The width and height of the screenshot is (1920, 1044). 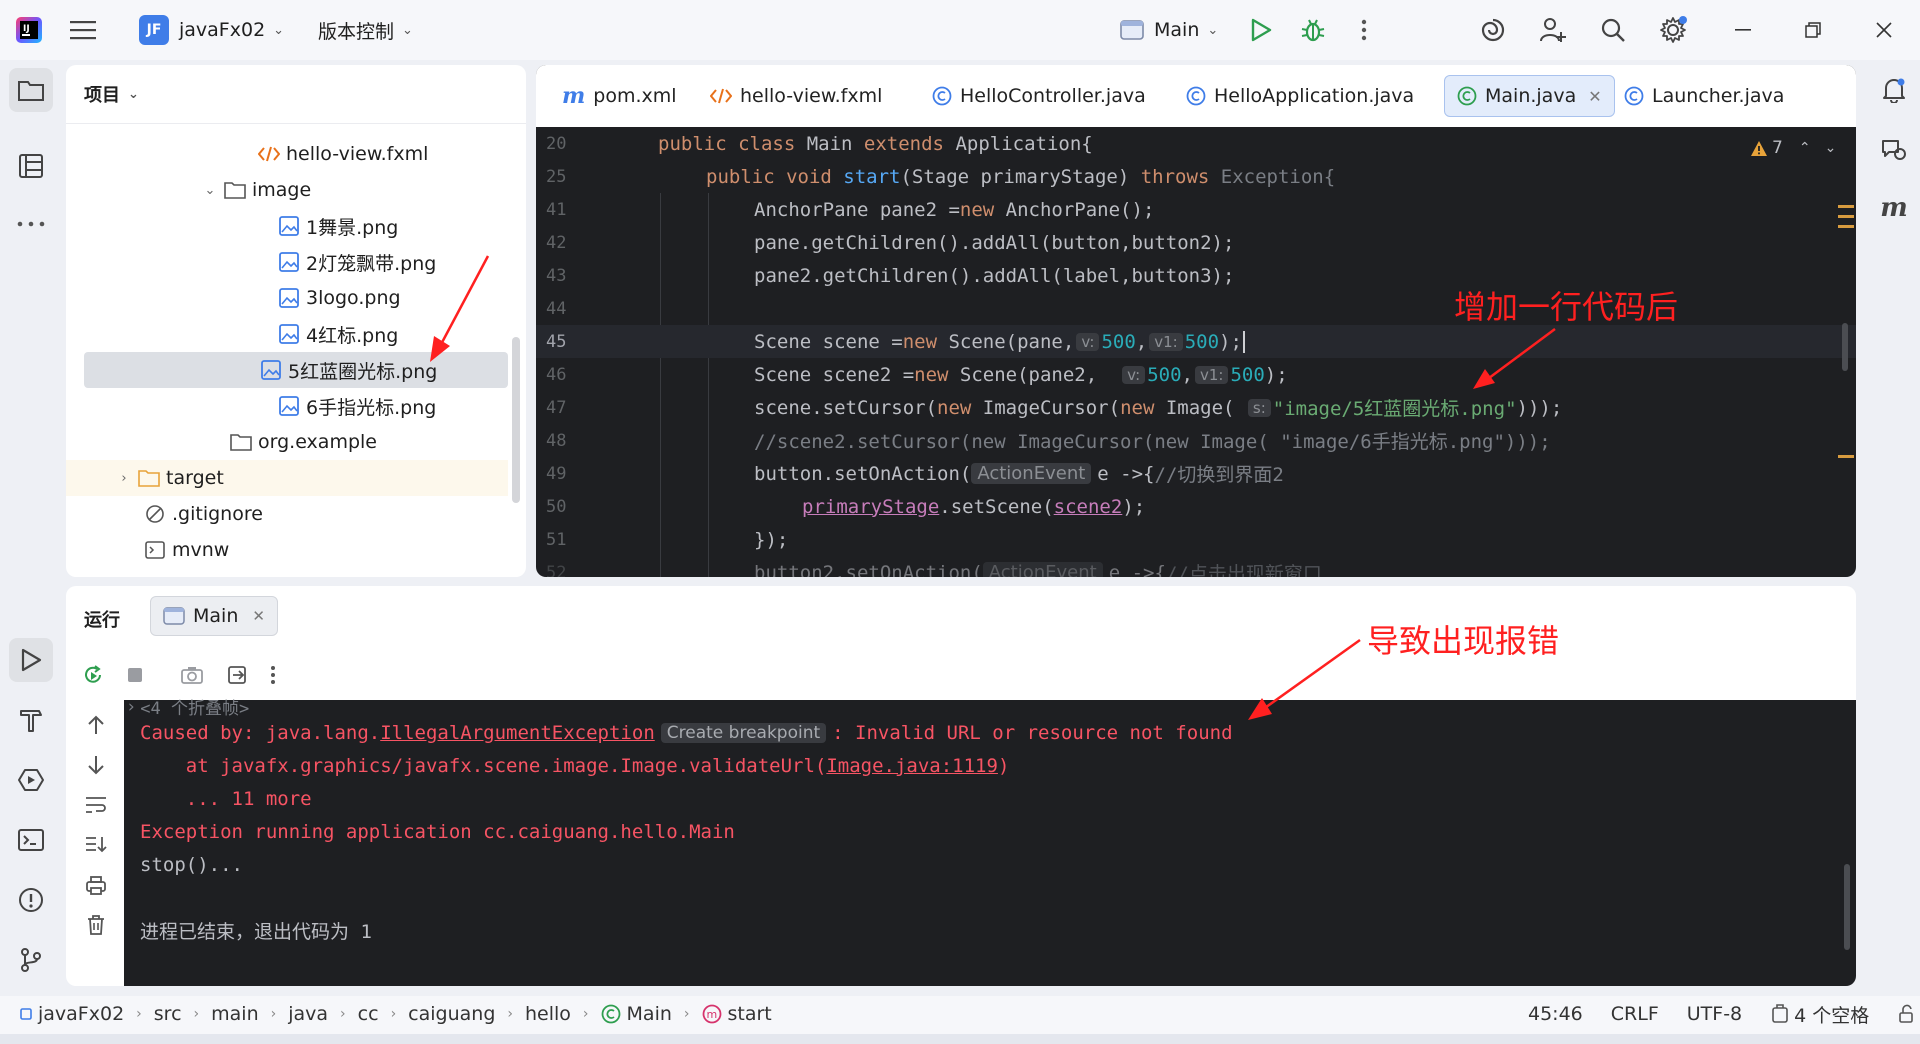 What do you see at coordinates (96, 805) in the screenshot?
I see `soft-wrap-icon` at bounding box center [96, 805].